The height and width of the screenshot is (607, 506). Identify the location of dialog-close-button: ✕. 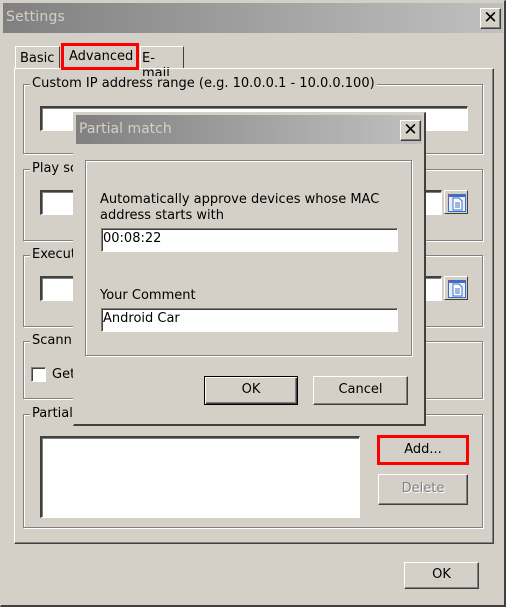
(410, 130).